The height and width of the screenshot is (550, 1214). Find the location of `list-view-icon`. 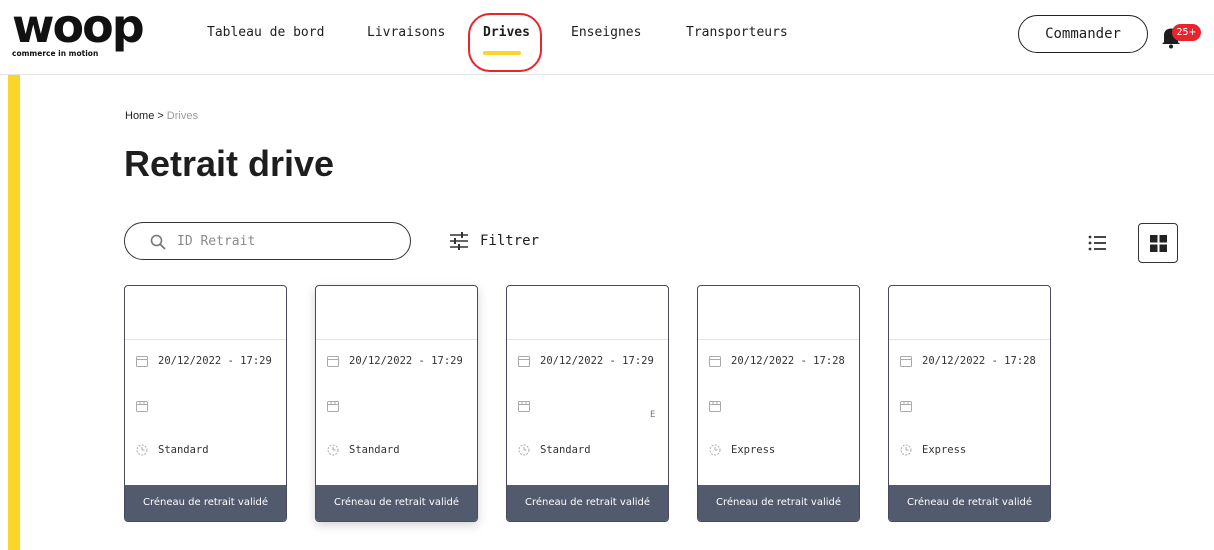

list-view-icon is located at coordinates (1097, 243).